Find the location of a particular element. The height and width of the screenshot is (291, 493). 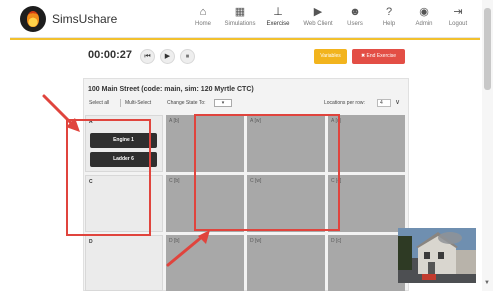

video-thumbnail is located at coordinates (437, 255).